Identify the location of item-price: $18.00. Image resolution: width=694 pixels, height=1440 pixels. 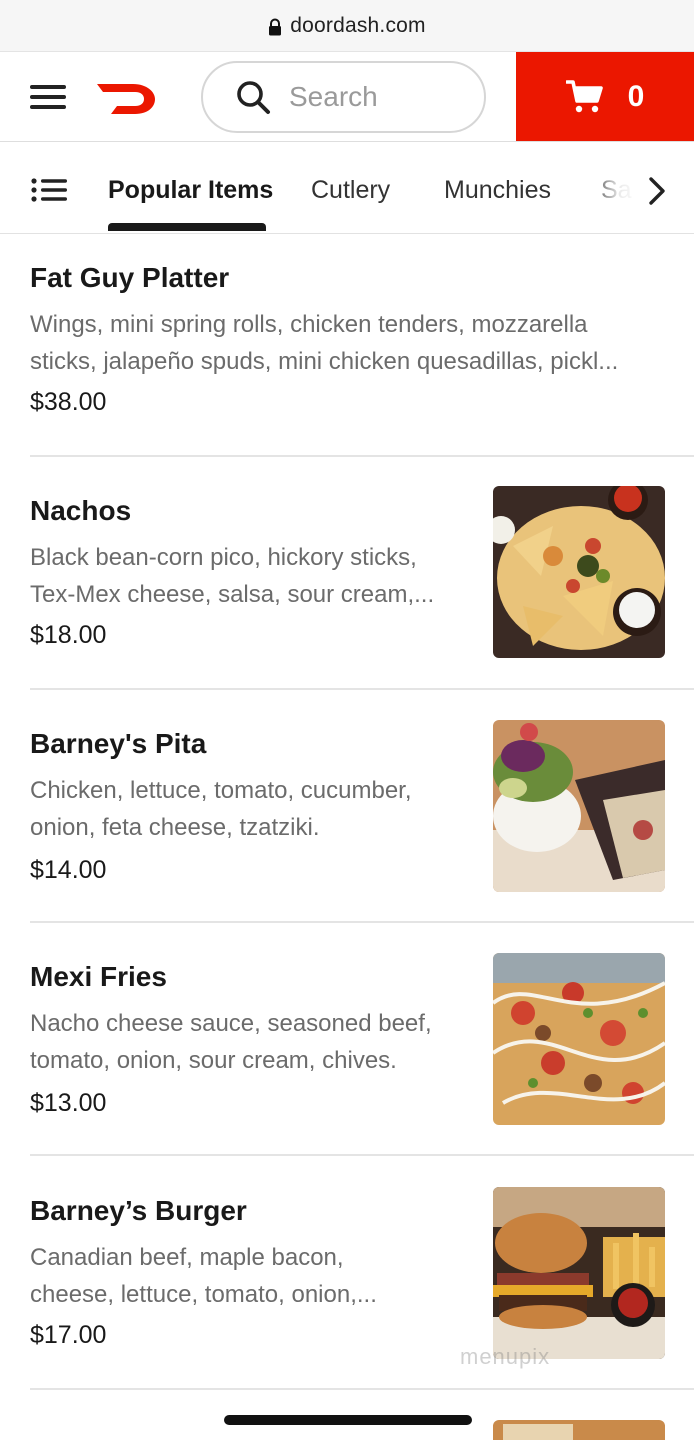
(68, 635).